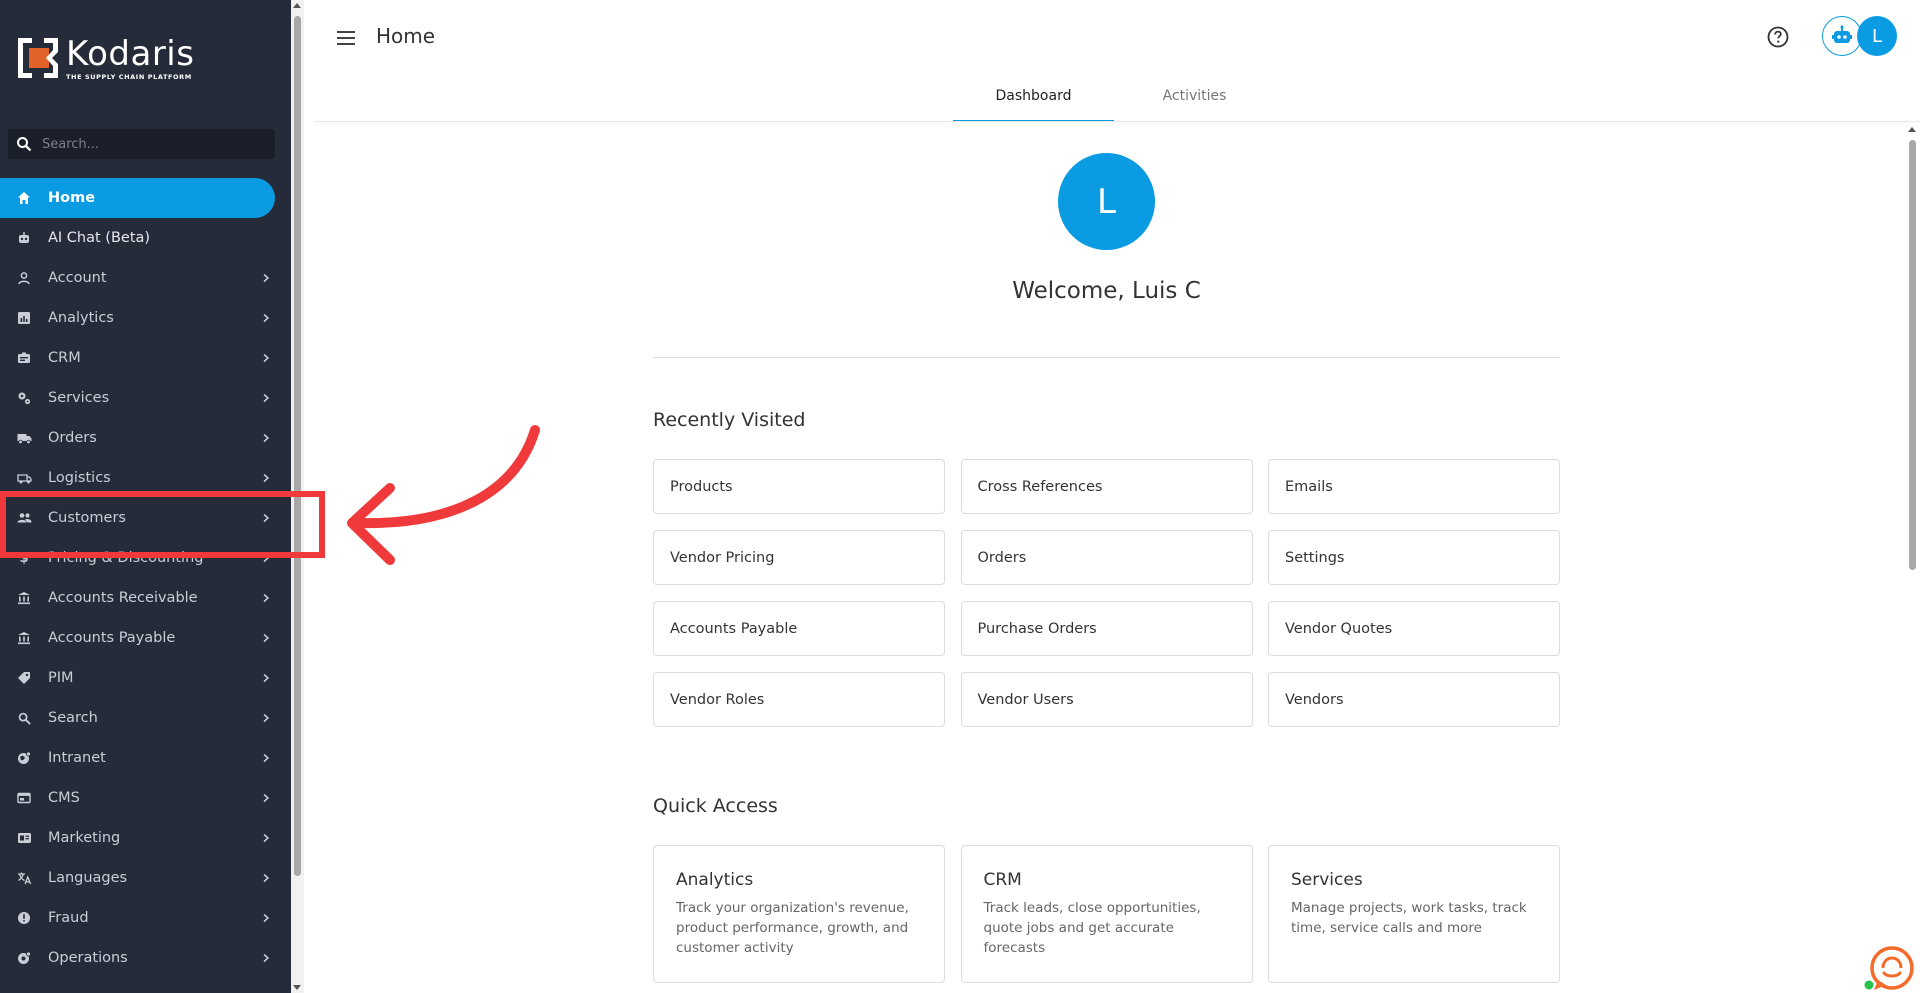  Describe the element at coordinates (406, 36) in the screenshot. I see `page-title: Home` at that location.